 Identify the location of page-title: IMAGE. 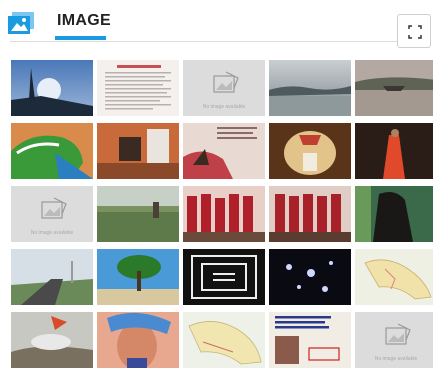
(84, 20).